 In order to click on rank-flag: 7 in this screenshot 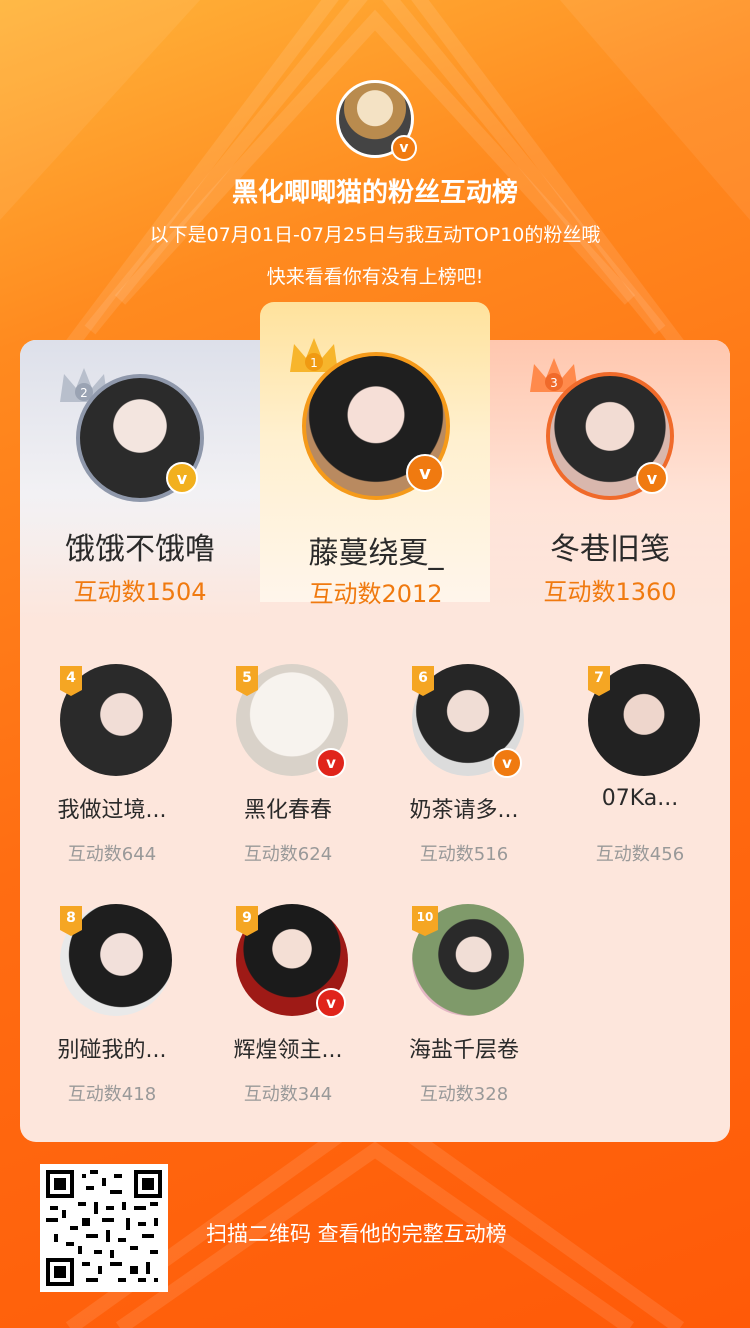, I will do `click(599, 681)`.